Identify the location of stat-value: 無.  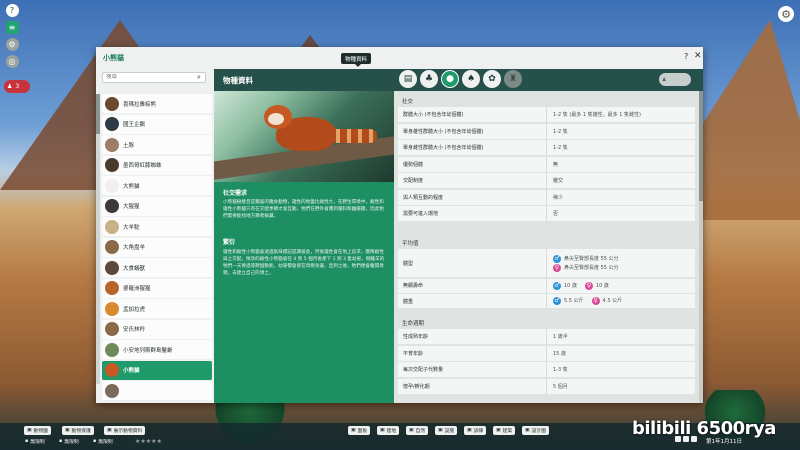
(620, 164).